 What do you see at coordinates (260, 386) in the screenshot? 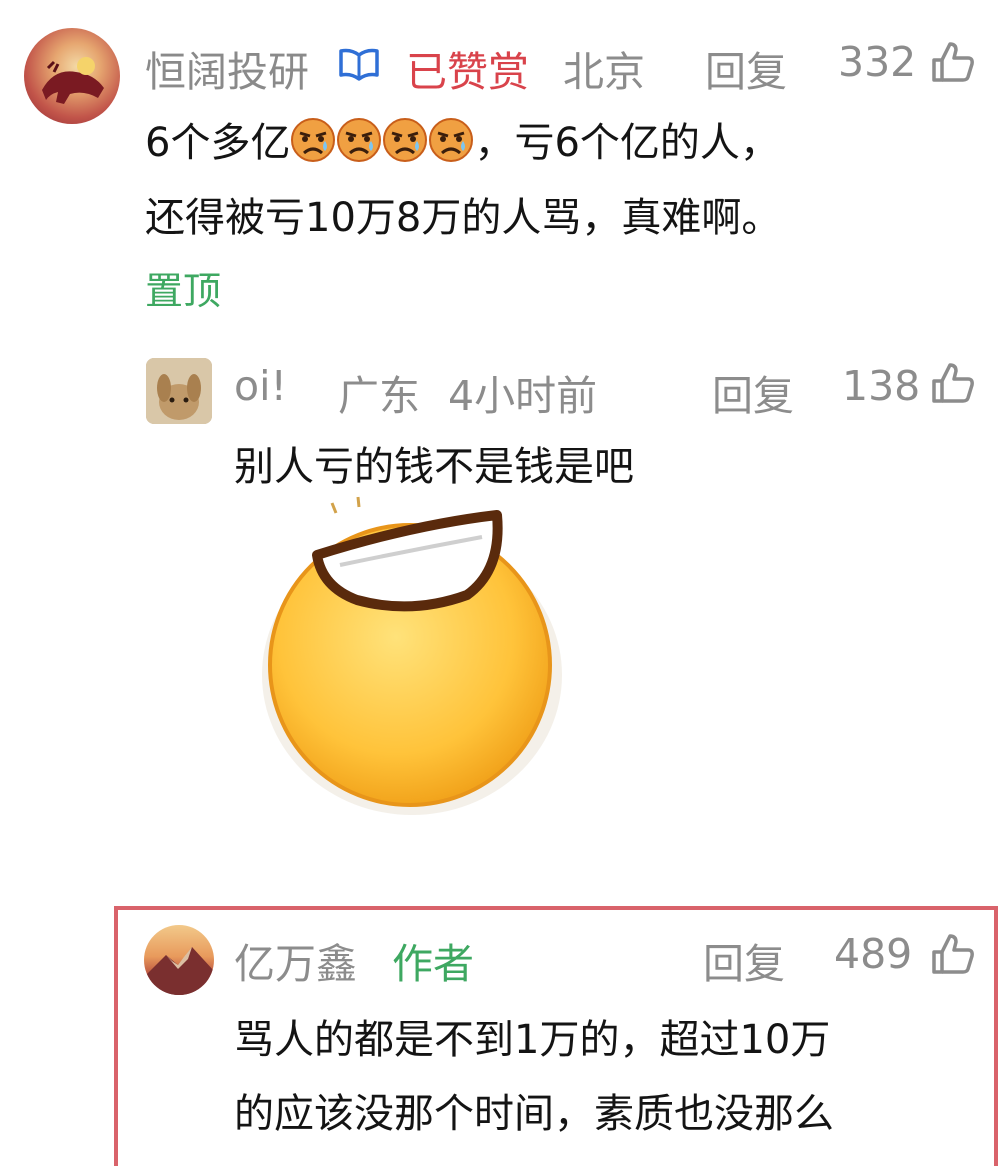
I see `username: oi!` at bounding box center [260, 386].